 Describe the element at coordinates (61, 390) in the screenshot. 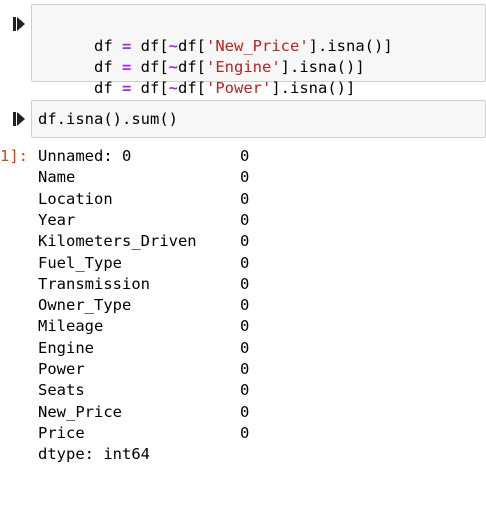

I see `series-index-label: Seats` at that location.